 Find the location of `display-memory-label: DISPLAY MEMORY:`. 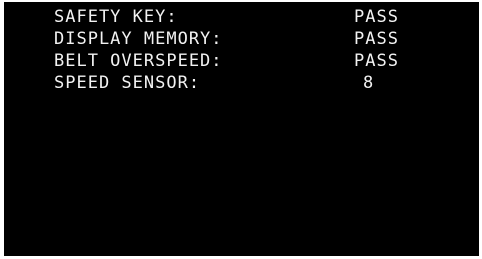

display-memory-label: DISPLAY MEMORY: is located at coordinates (138, 39).